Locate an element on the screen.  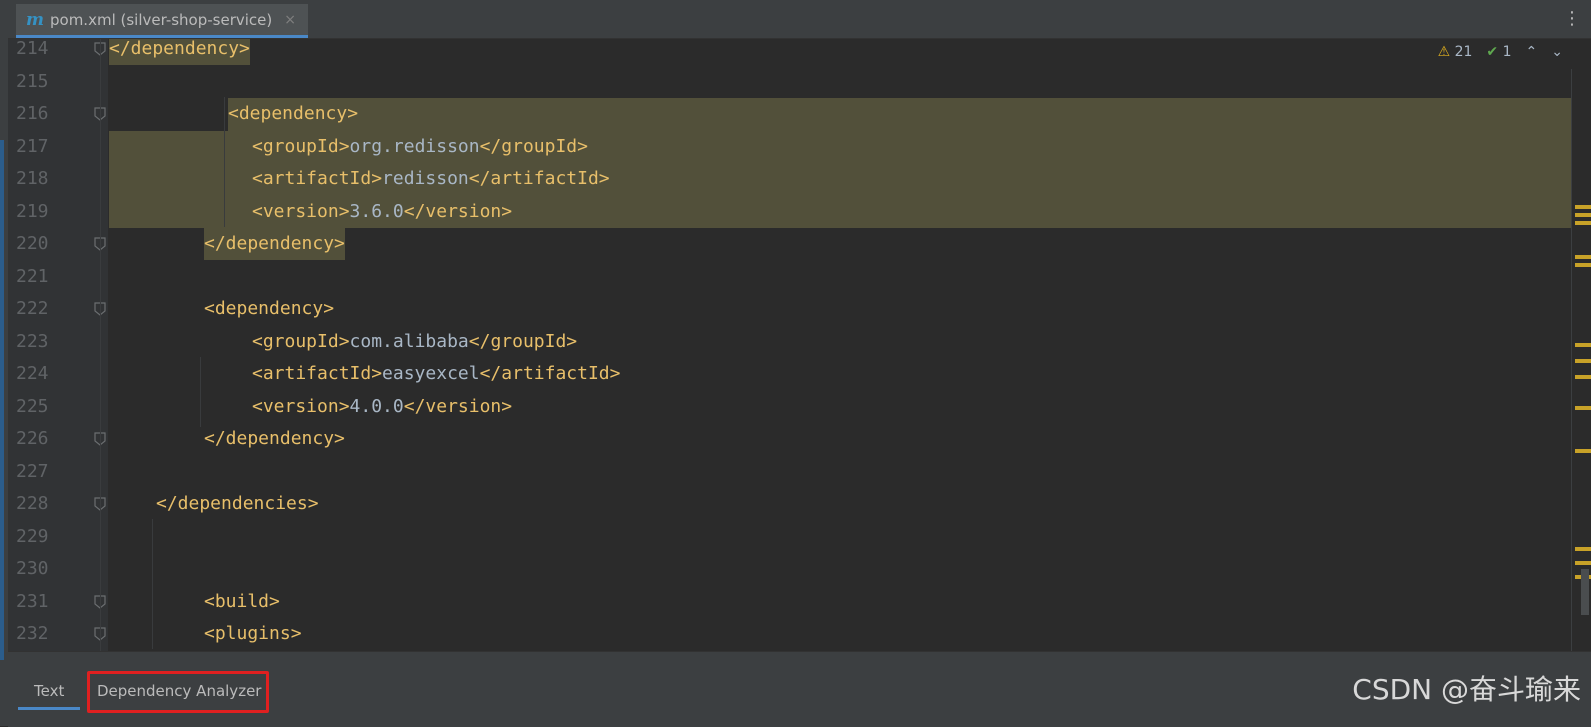
code-text: <artifactId>redisson</artifactId> is located at coordinates (431, 179).